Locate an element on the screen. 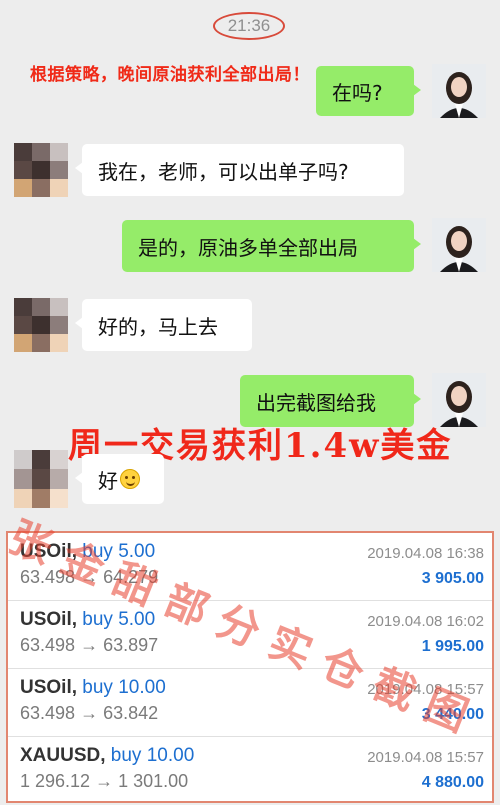  trade-date: 2019.04.08 16:02 is located at coordinates (425, 621).